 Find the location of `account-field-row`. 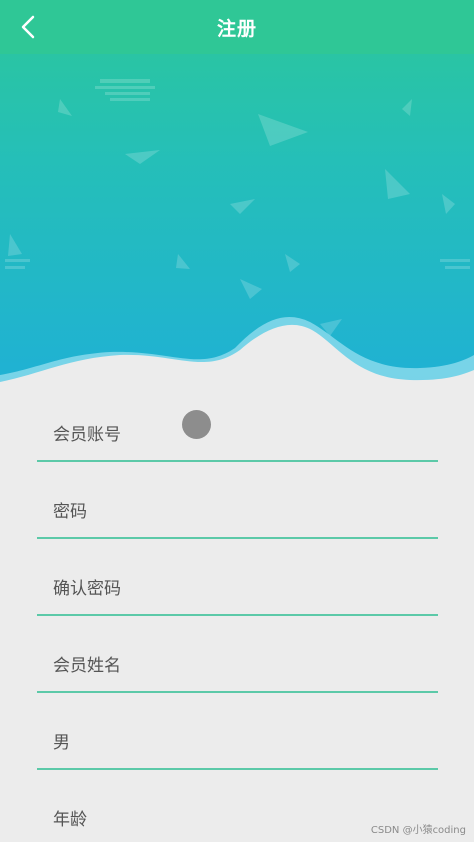

account-field-row is located at coordinates (237, 431).